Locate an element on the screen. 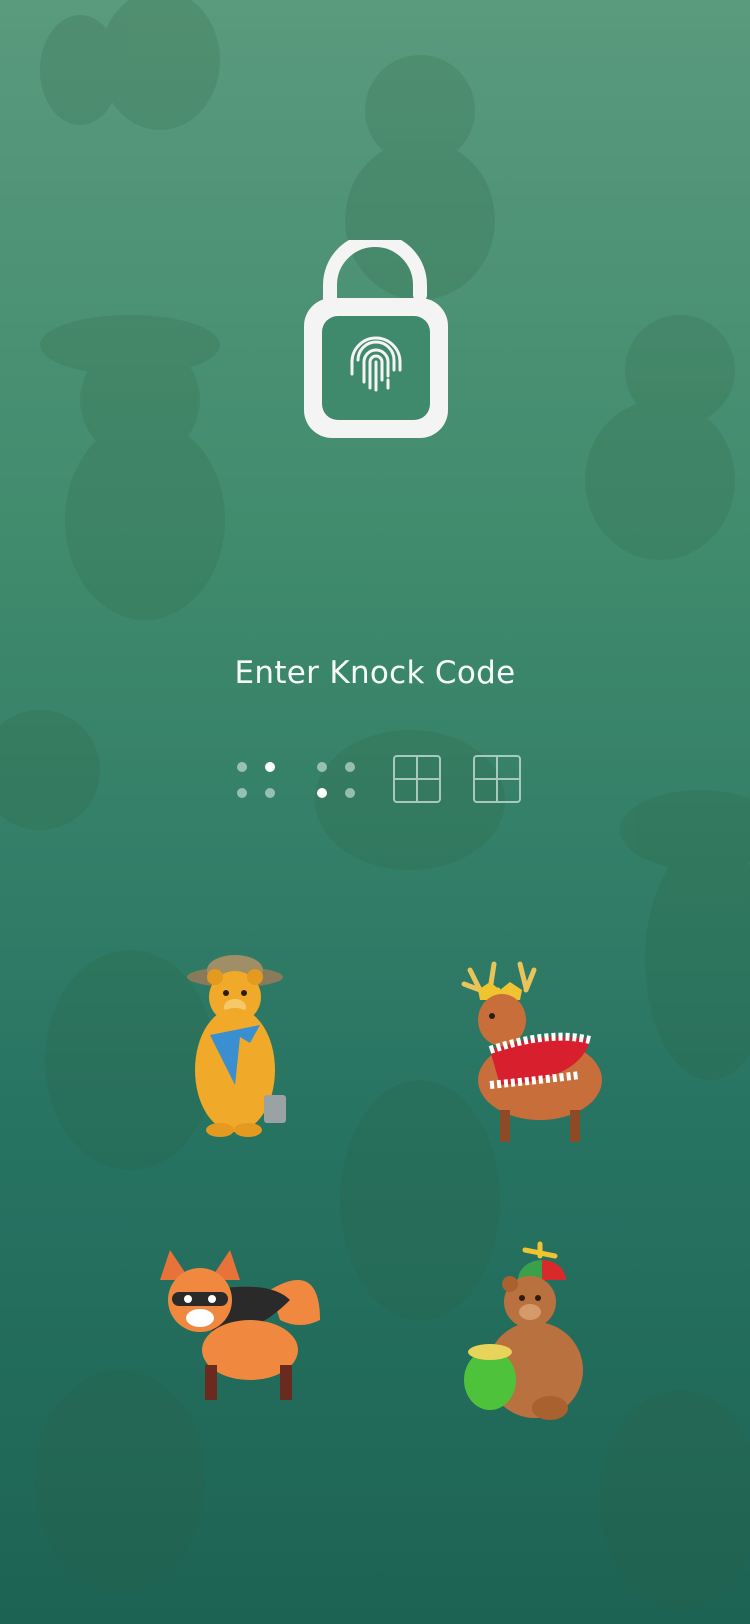  raccoon-fox-icon is located at coordinates (240, 1325).